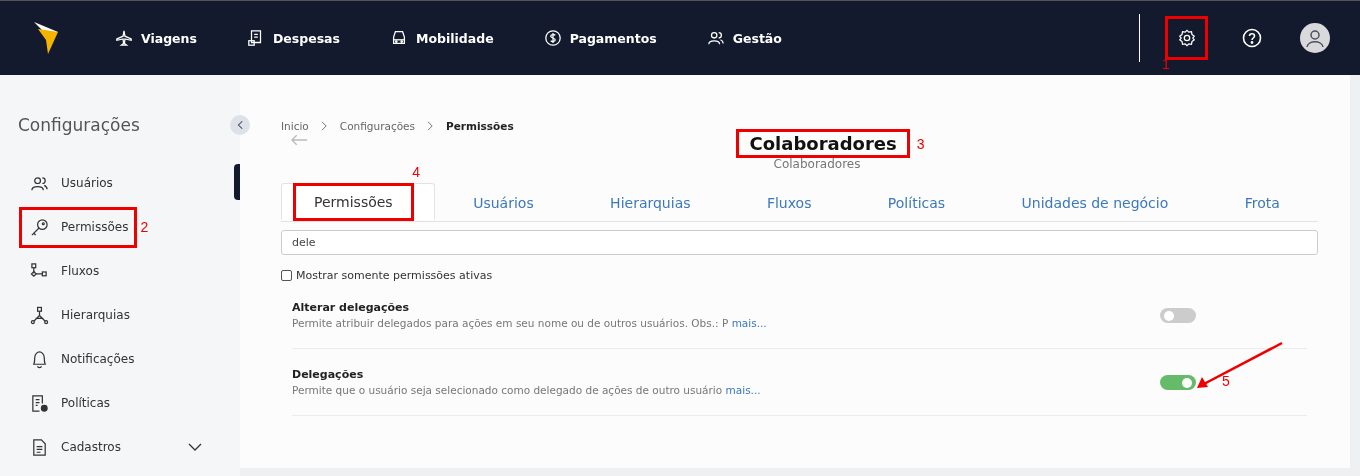 The height and width of the screenshot is (476, 1360). I want to click on sidebar-item: Notificações, so click(81, 359).